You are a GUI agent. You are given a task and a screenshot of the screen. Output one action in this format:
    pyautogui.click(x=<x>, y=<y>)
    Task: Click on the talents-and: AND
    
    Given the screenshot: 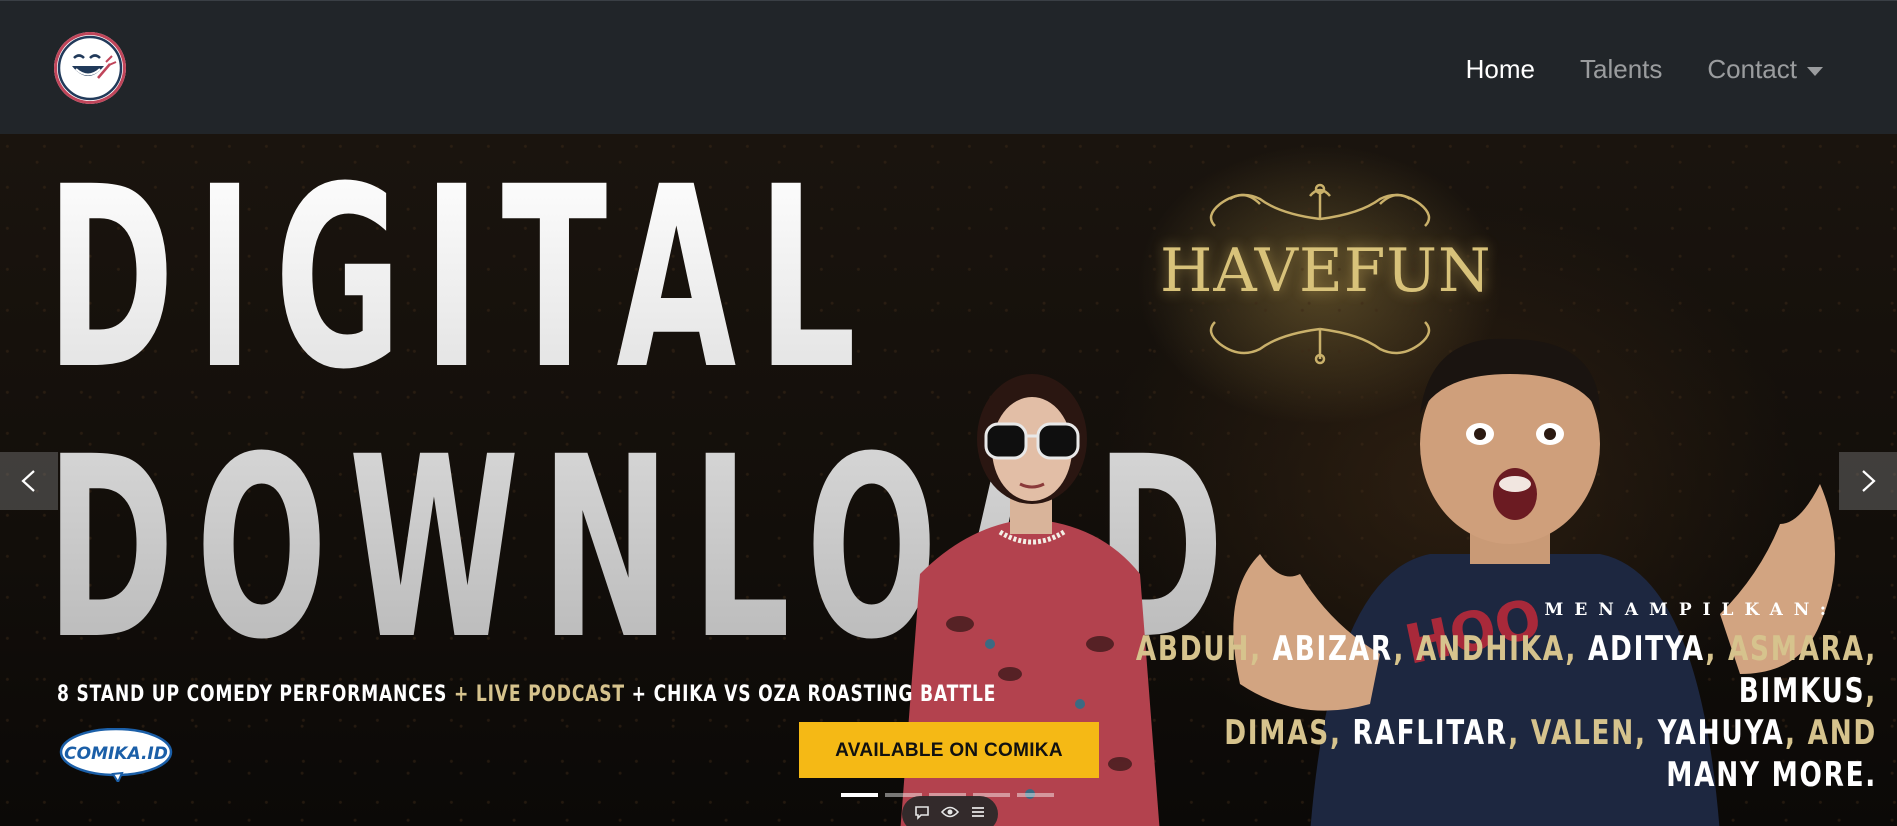 What is the action you would take?
    pyautogui.click(x=1842, y=733)
    